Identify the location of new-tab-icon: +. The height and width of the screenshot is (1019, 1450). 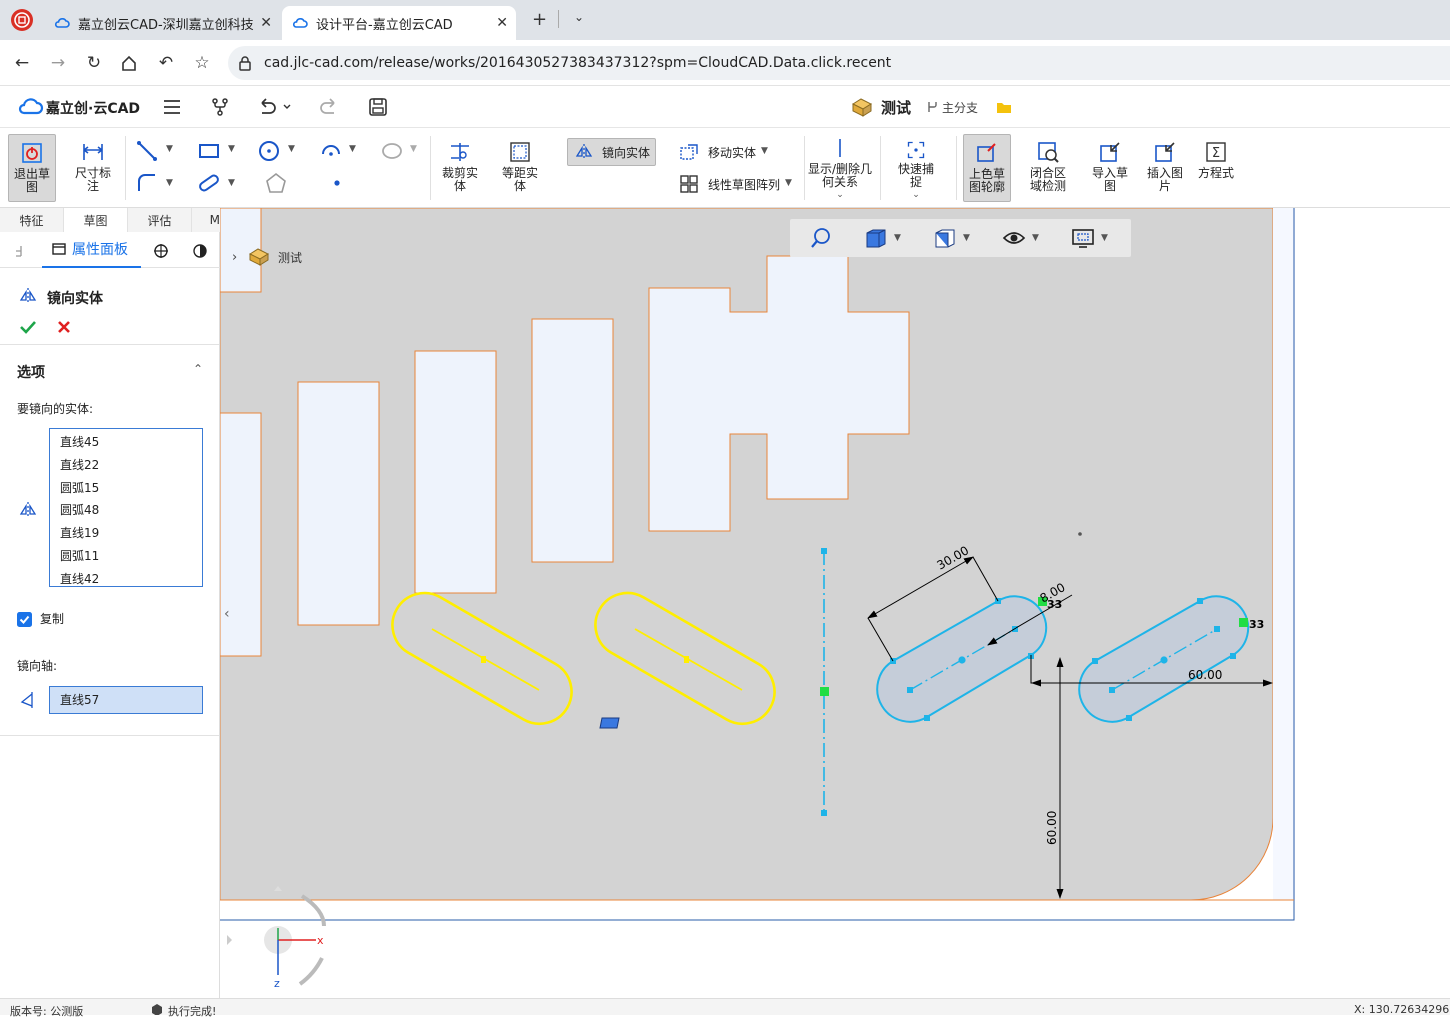
(539, 19).